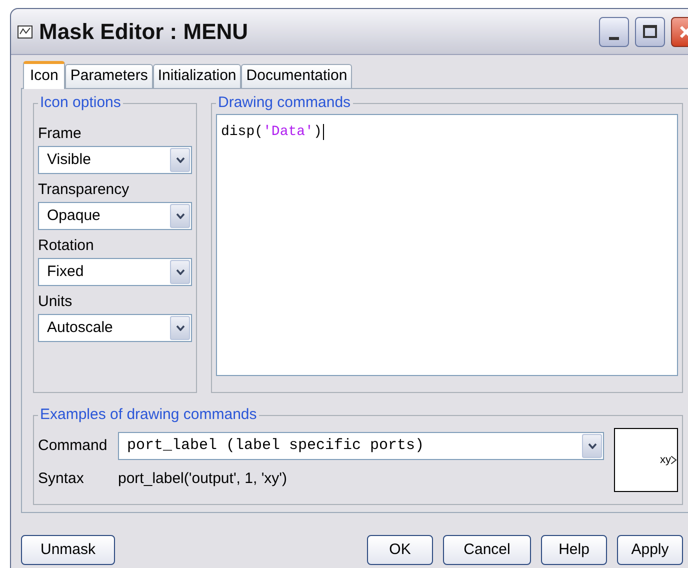 This screenshot has width=688, height=568. Describe the element at coordinates (109, 76) in the screenshot. I see `tab: Parameters` at that location.